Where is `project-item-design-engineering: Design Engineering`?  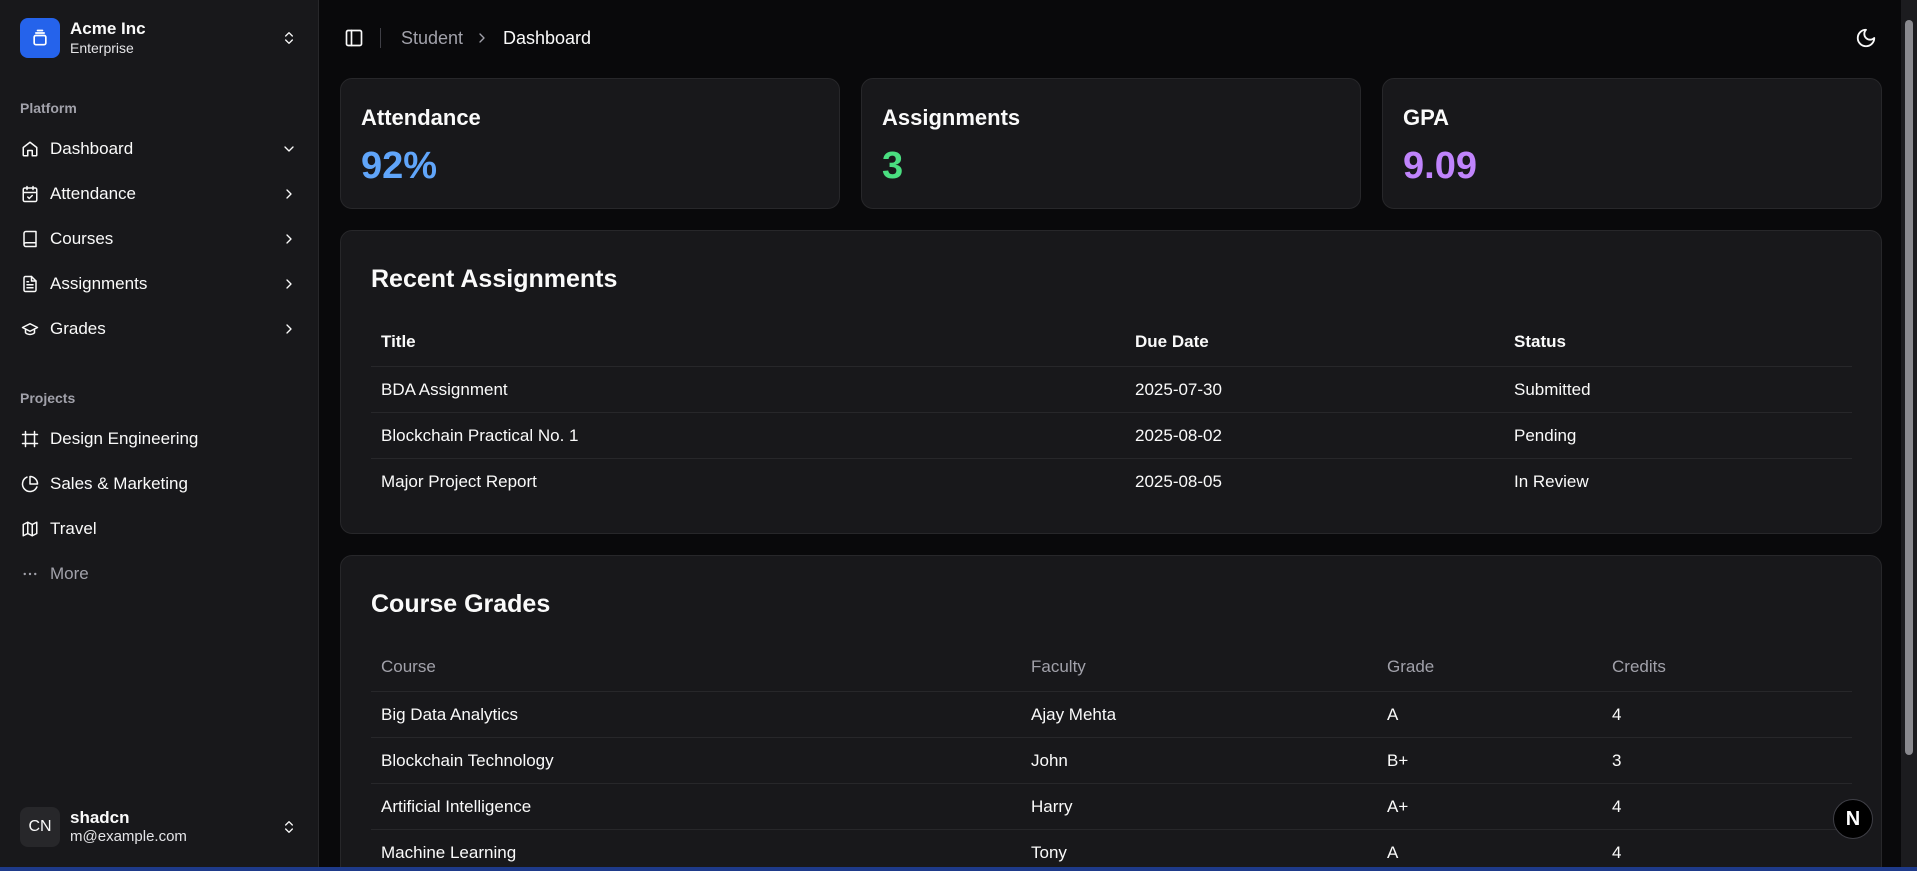
project-item-design-engineering: Design Engineering is located at coordinates (159, 439).